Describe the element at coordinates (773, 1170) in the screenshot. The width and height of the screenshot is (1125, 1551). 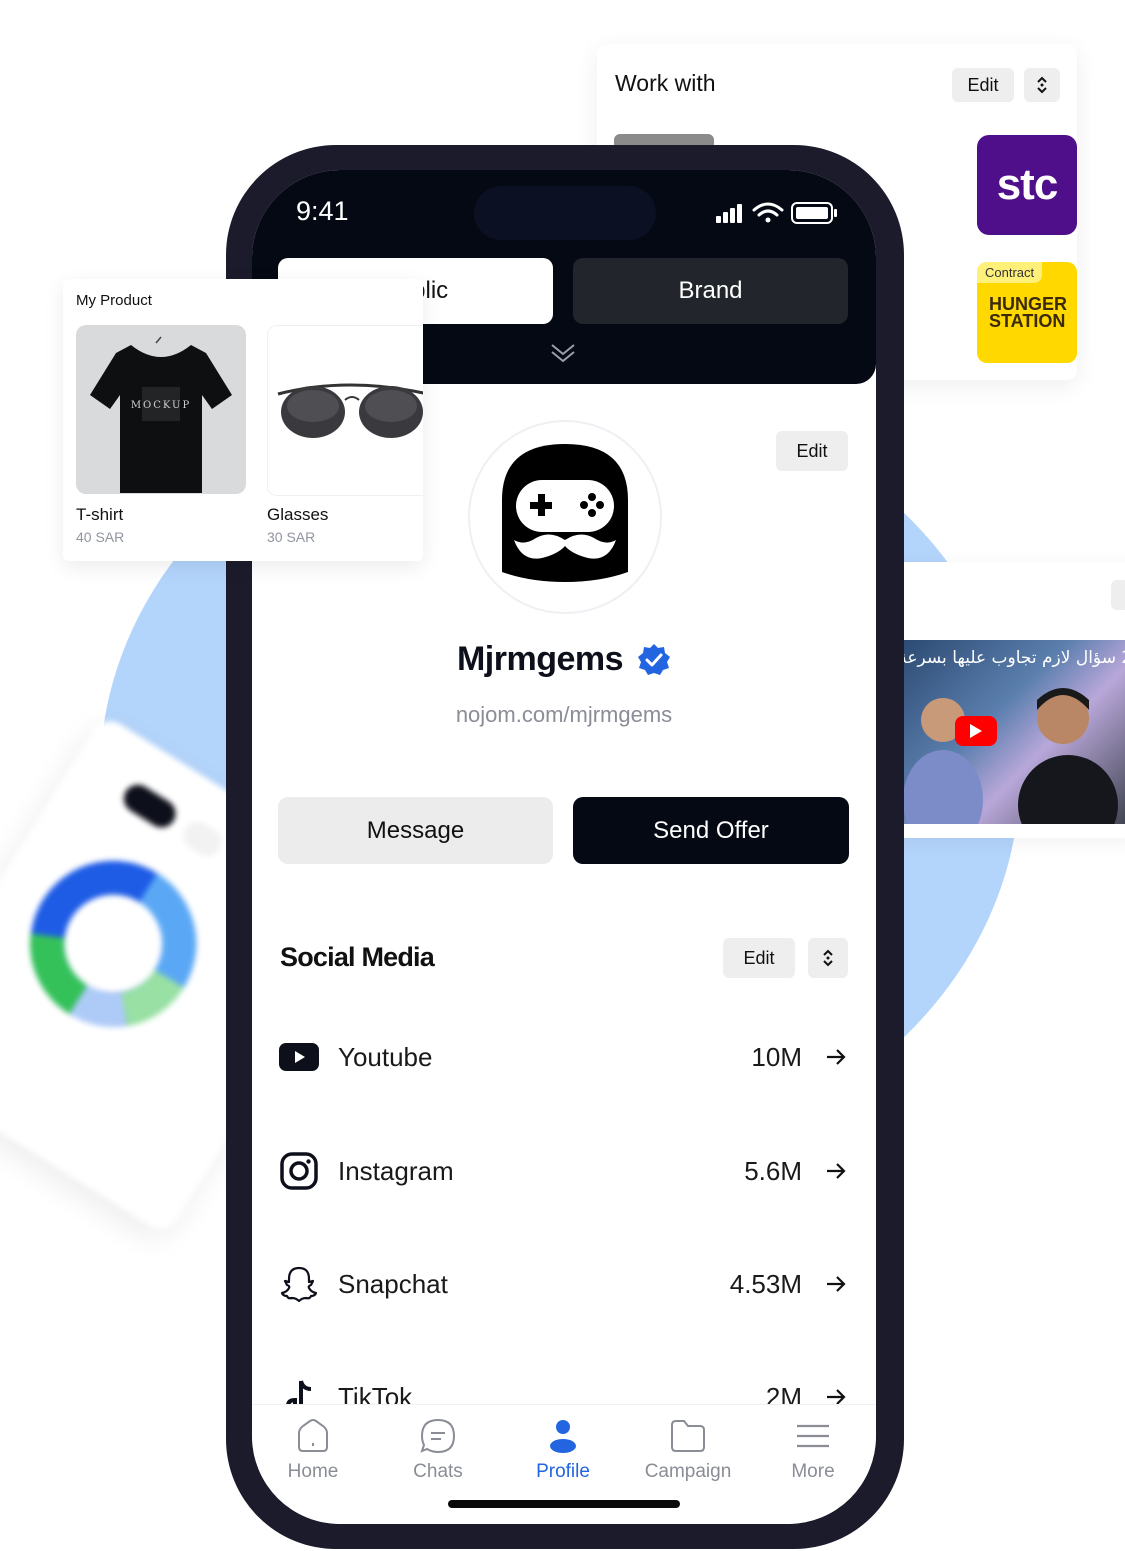
I see `social-count: 5.6M` at that location.